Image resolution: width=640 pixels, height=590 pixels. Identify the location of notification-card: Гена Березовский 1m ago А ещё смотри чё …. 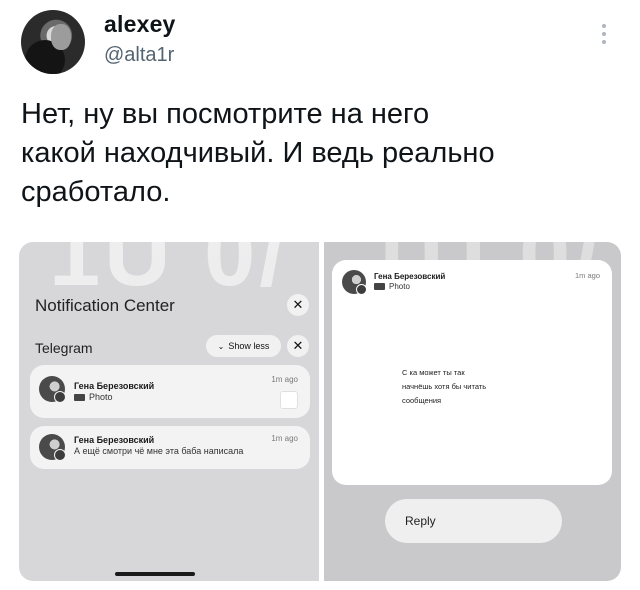
(170, 447).